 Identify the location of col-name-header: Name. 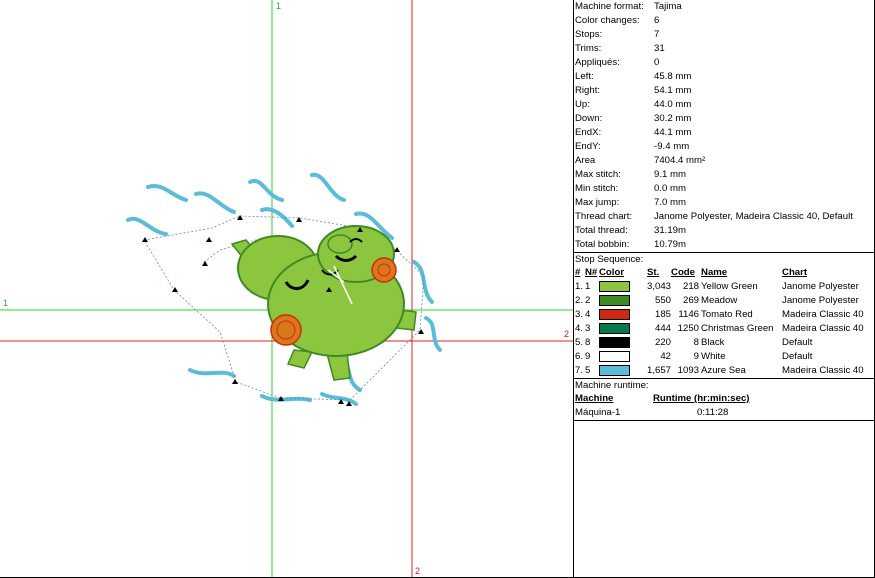
(714, 272).